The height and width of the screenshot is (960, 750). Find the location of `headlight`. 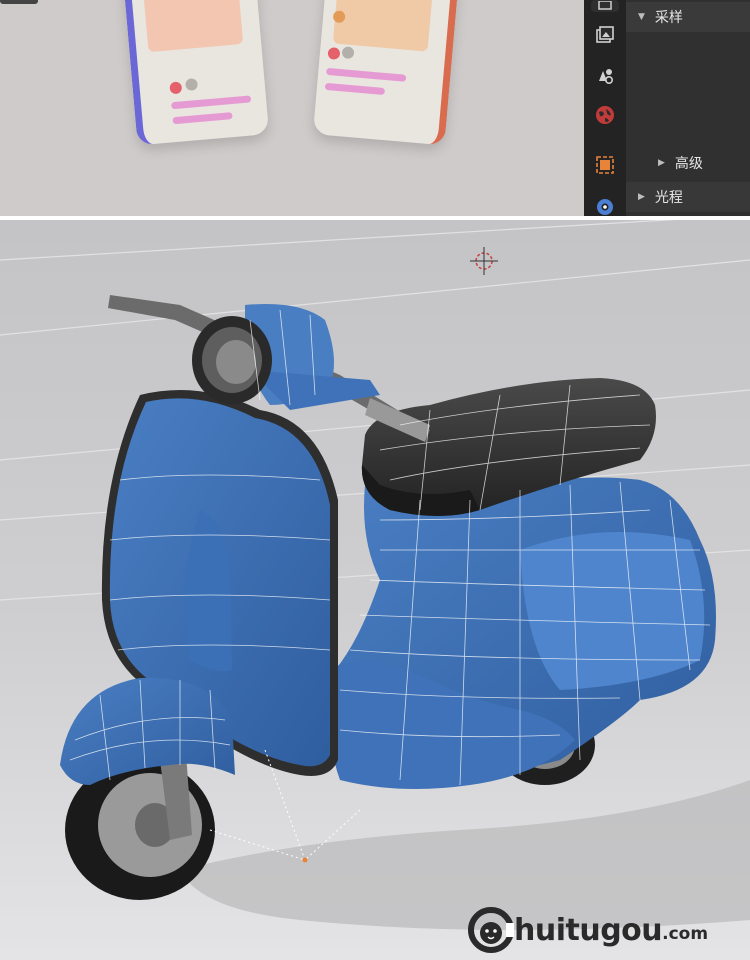

headlight is located at coordinates (232, 360).